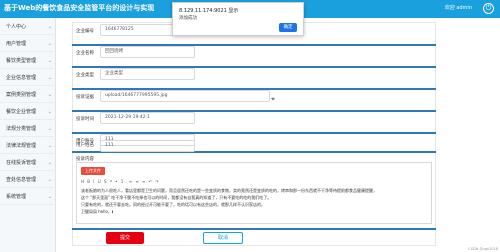 Image resolution: width=500 pixels, height=252 pixels. I want to click on user-greeting: 欢迎 admin, so click(458, 8).